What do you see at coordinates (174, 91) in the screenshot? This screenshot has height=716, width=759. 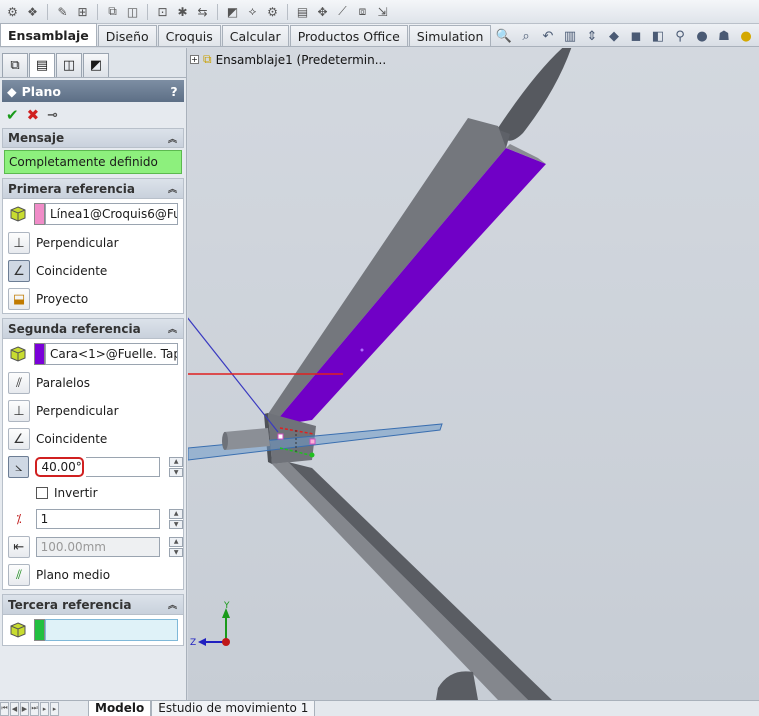 I see `help-button: ?` at bounding box center [174, 91].